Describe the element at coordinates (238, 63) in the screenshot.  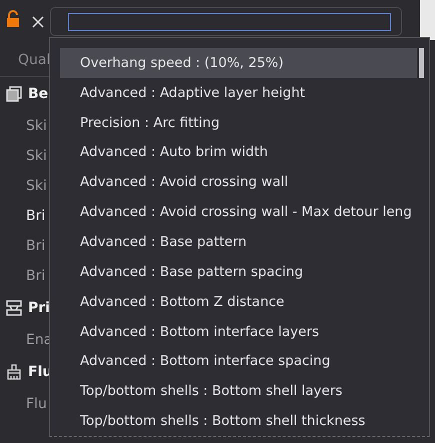
I see `result-item: Overhang speed : (10%, 25%)` at that location.